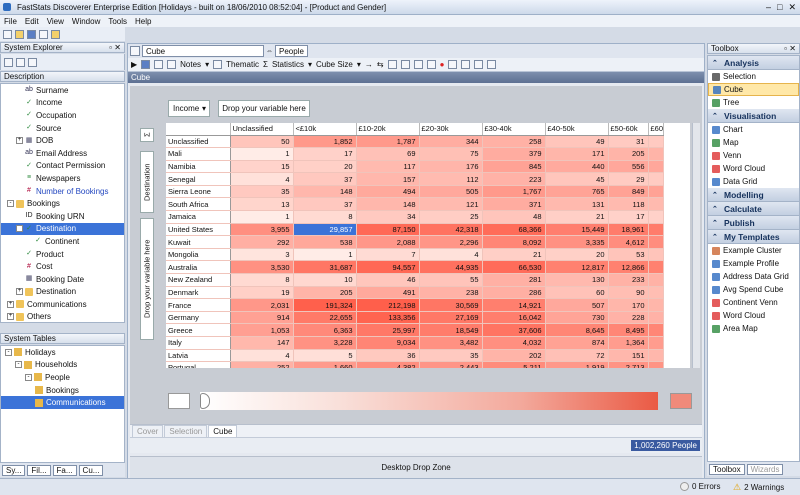  I want to click on row-header: Jamaica, so click(198, 217).